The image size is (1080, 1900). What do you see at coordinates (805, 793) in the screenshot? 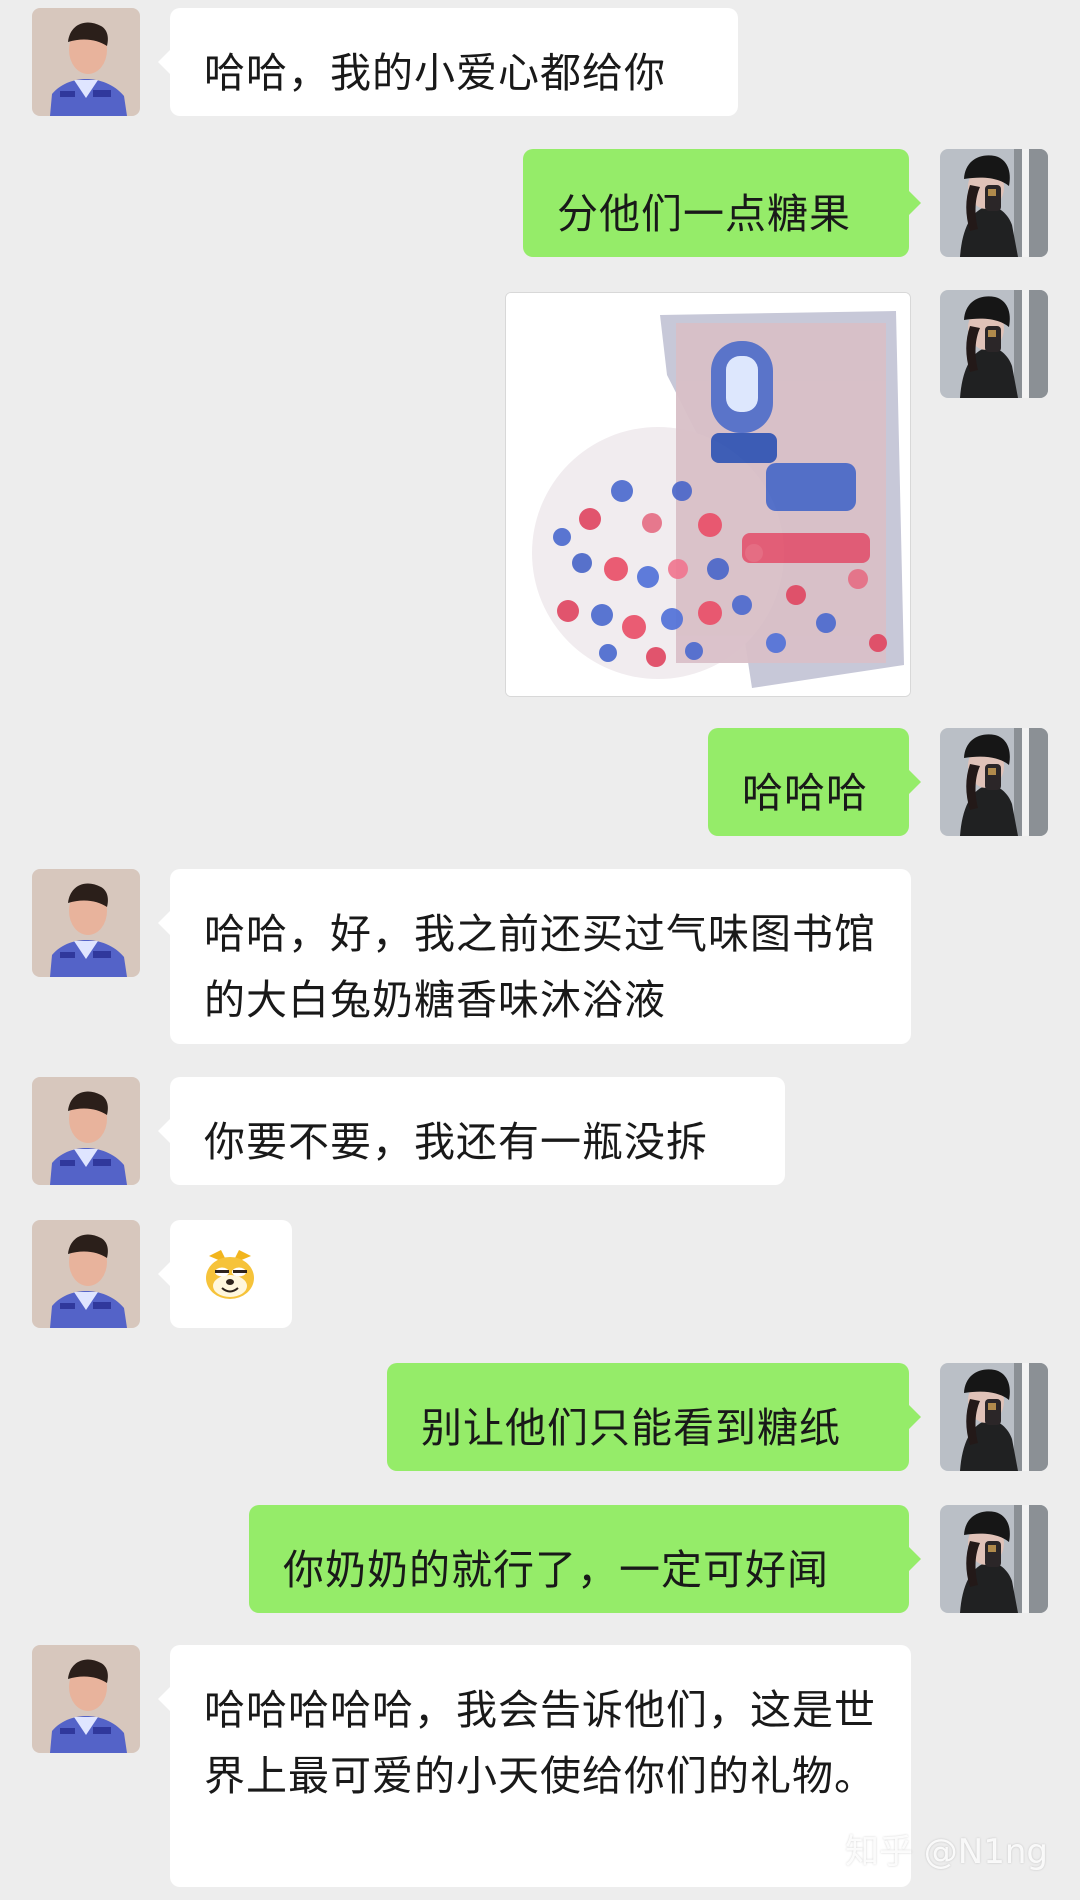
I see `message-text: 哈哈哈` at bounding box center [805, 793].